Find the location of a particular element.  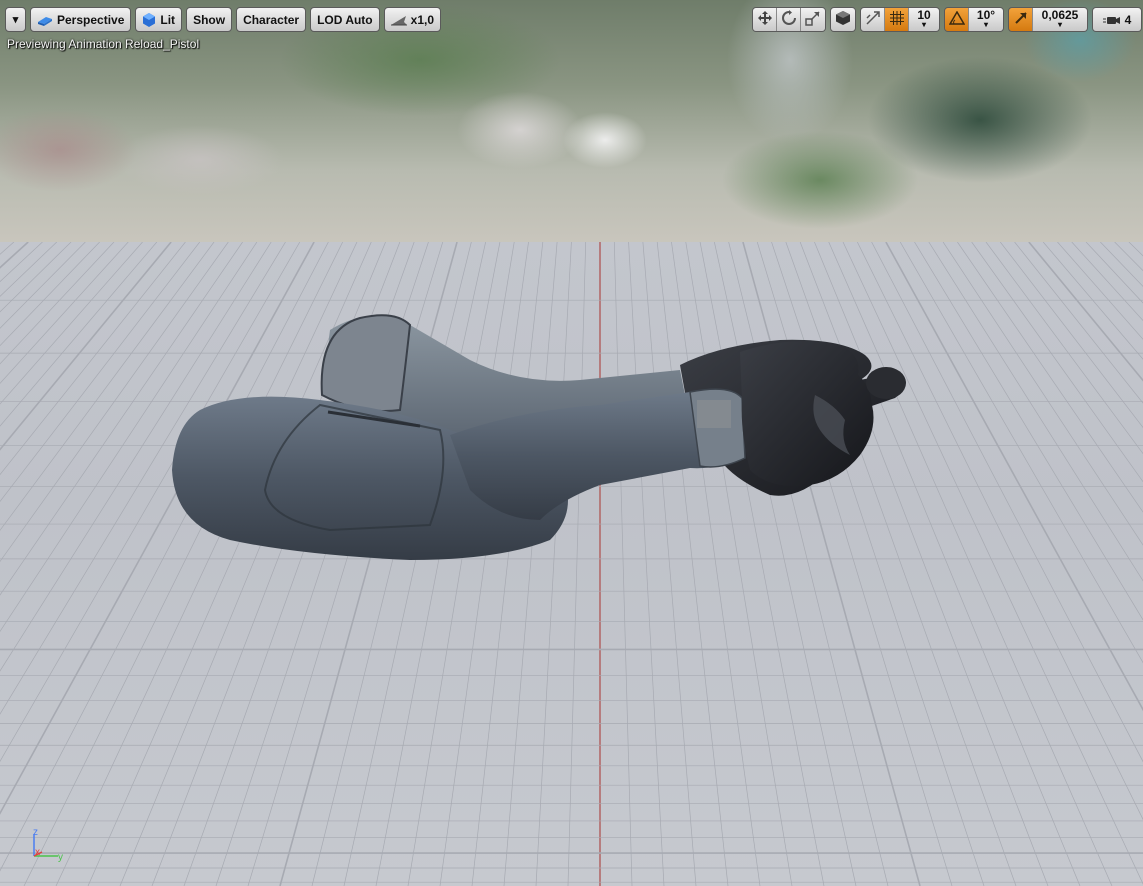

surface-snap-icon is located at coordinates (843, 19).